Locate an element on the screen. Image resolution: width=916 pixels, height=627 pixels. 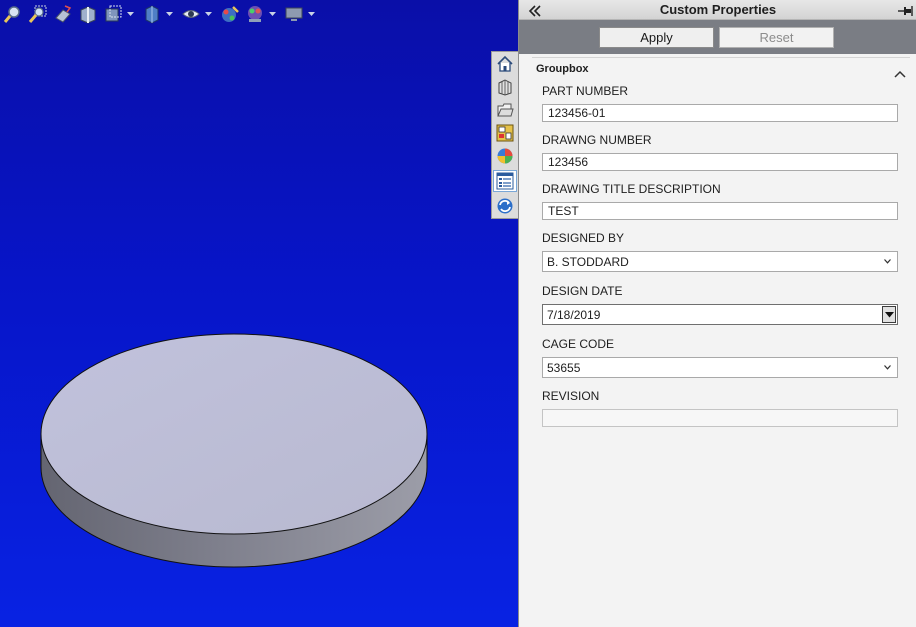
cylinder-top-face is located at coordinates (234, 434).